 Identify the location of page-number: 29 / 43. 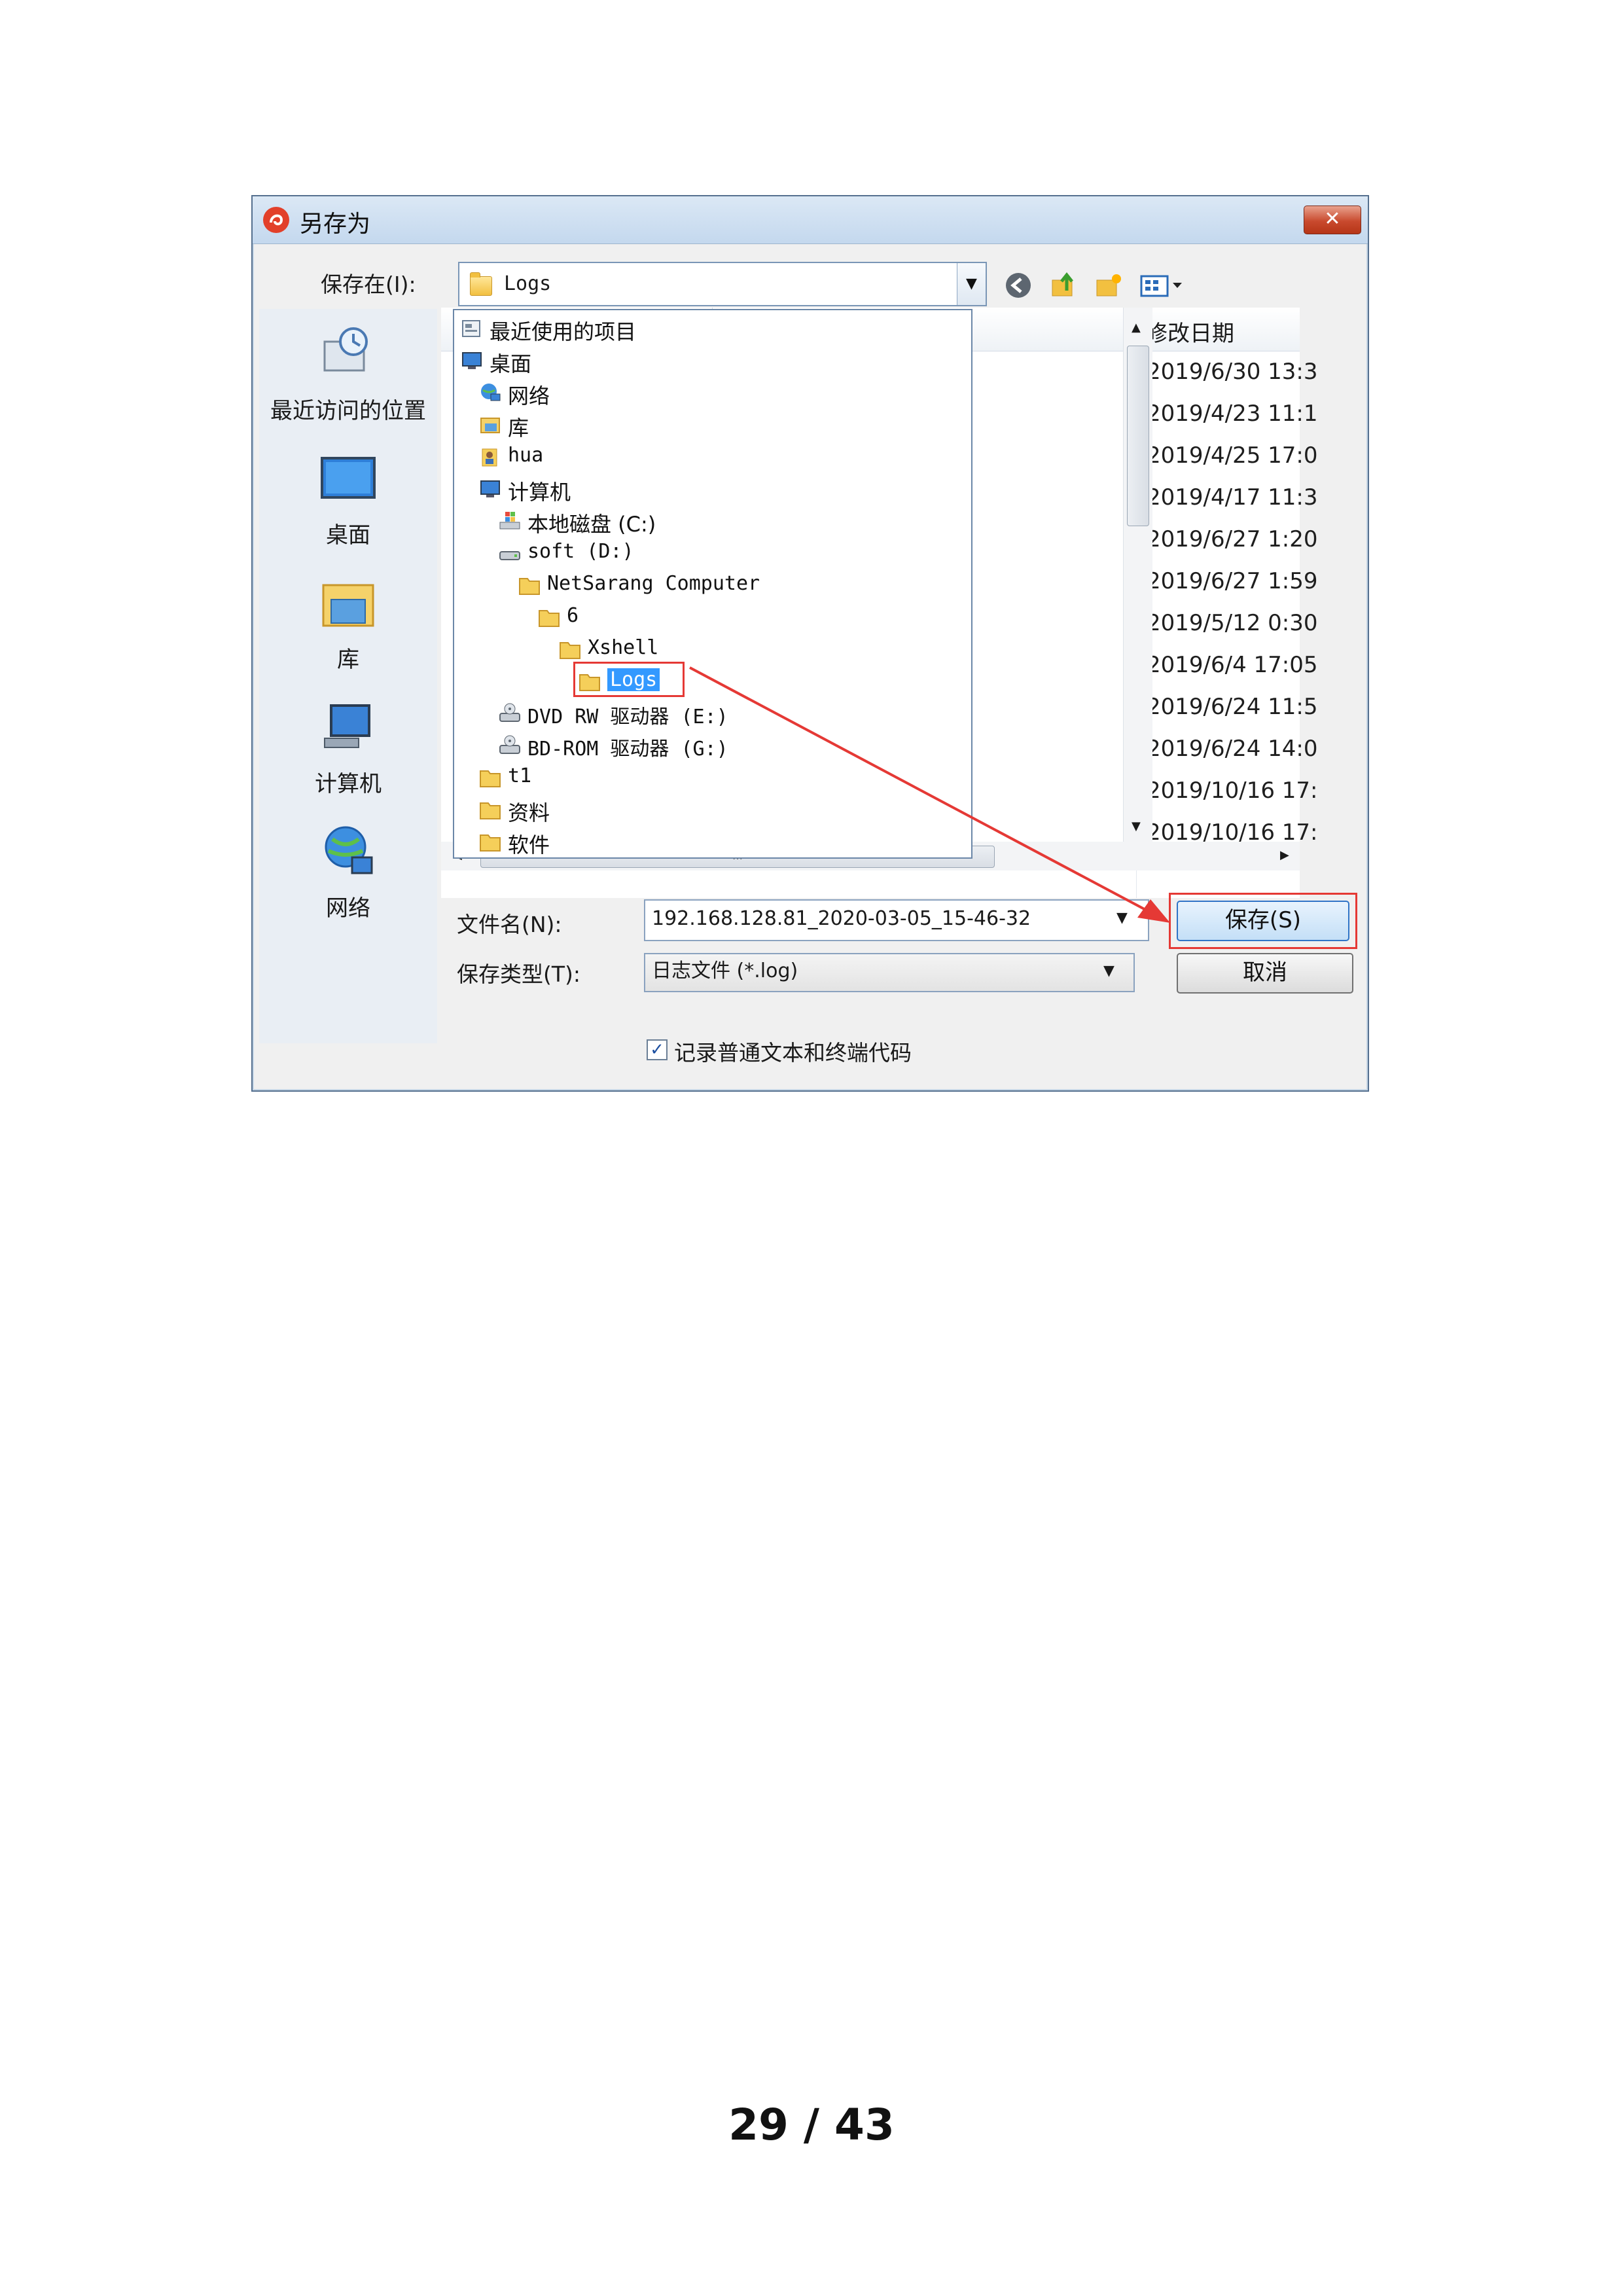
(811, 2125).